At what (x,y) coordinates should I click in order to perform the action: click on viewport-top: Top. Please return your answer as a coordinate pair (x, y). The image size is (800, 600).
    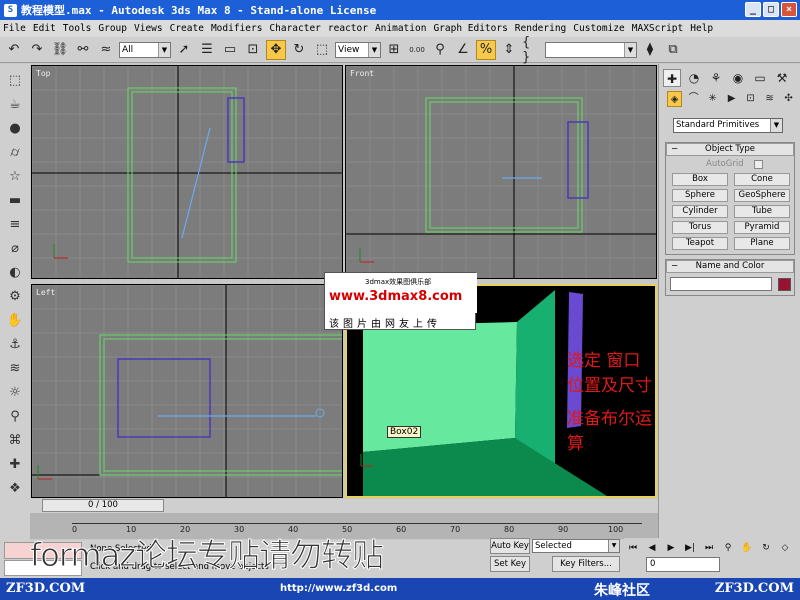
    Looking at the image, I should click on (187, 172).